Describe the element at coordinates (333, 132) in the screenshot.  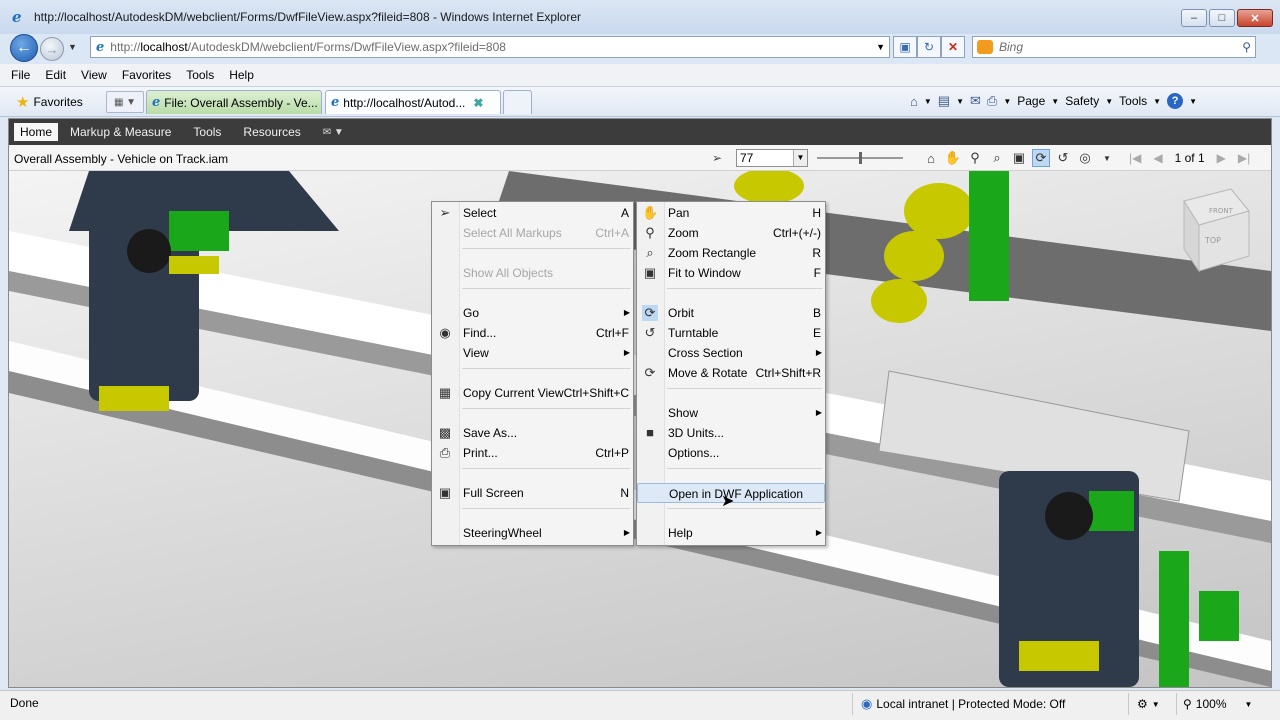
I see `ribbon-options-icon: ✉ ▼` at that location.